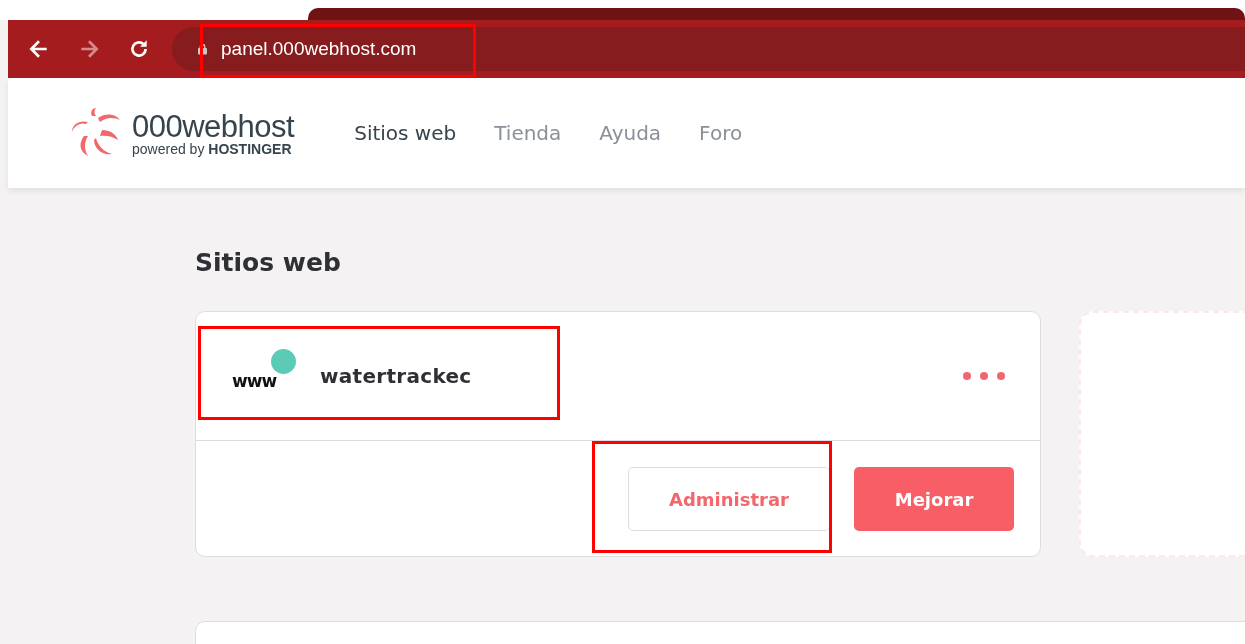 Image resolution: width=1245 pixels, height=644 pixels. What do you see at coordinates (984, 376) in the screenshot?
I see `more-icon` at bounding box center [984, 376].